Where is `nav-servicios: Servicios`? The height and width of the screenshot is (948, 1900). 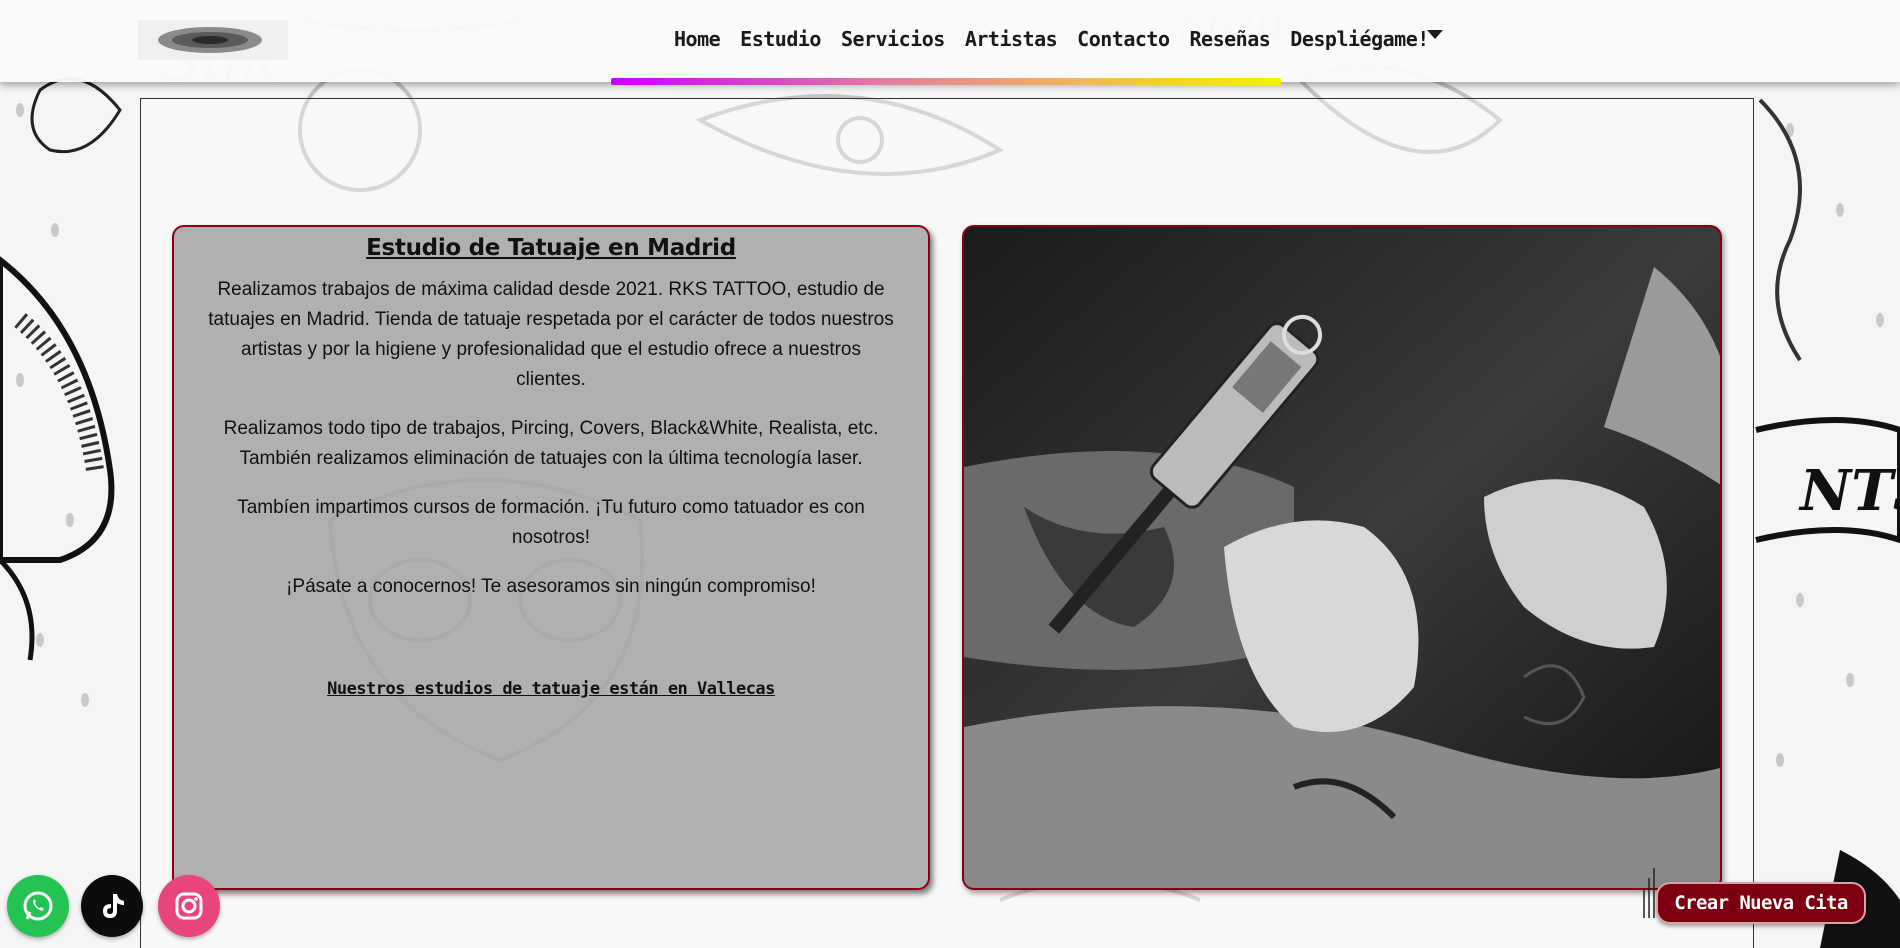 nav-servicios: Servicios is located at coordinates (893, 39).